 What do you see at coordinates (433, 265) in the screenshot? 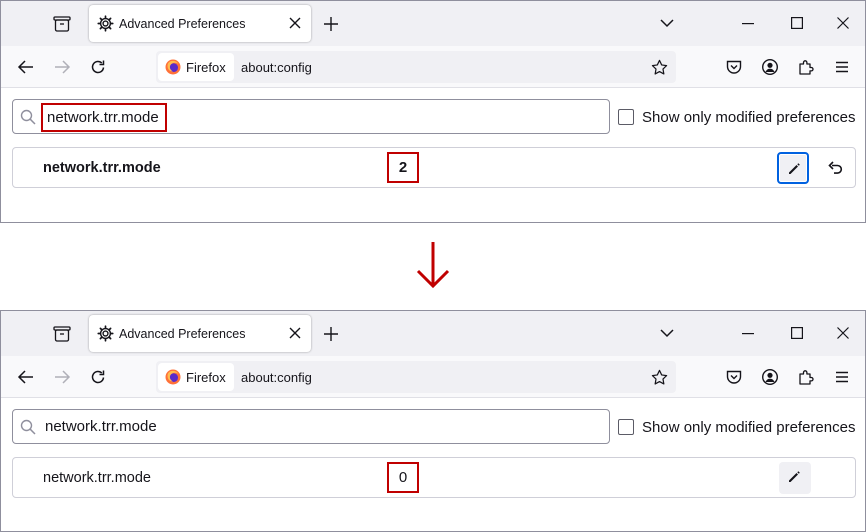
I see `down-arrow-icon` at bounding box center [433, 265].